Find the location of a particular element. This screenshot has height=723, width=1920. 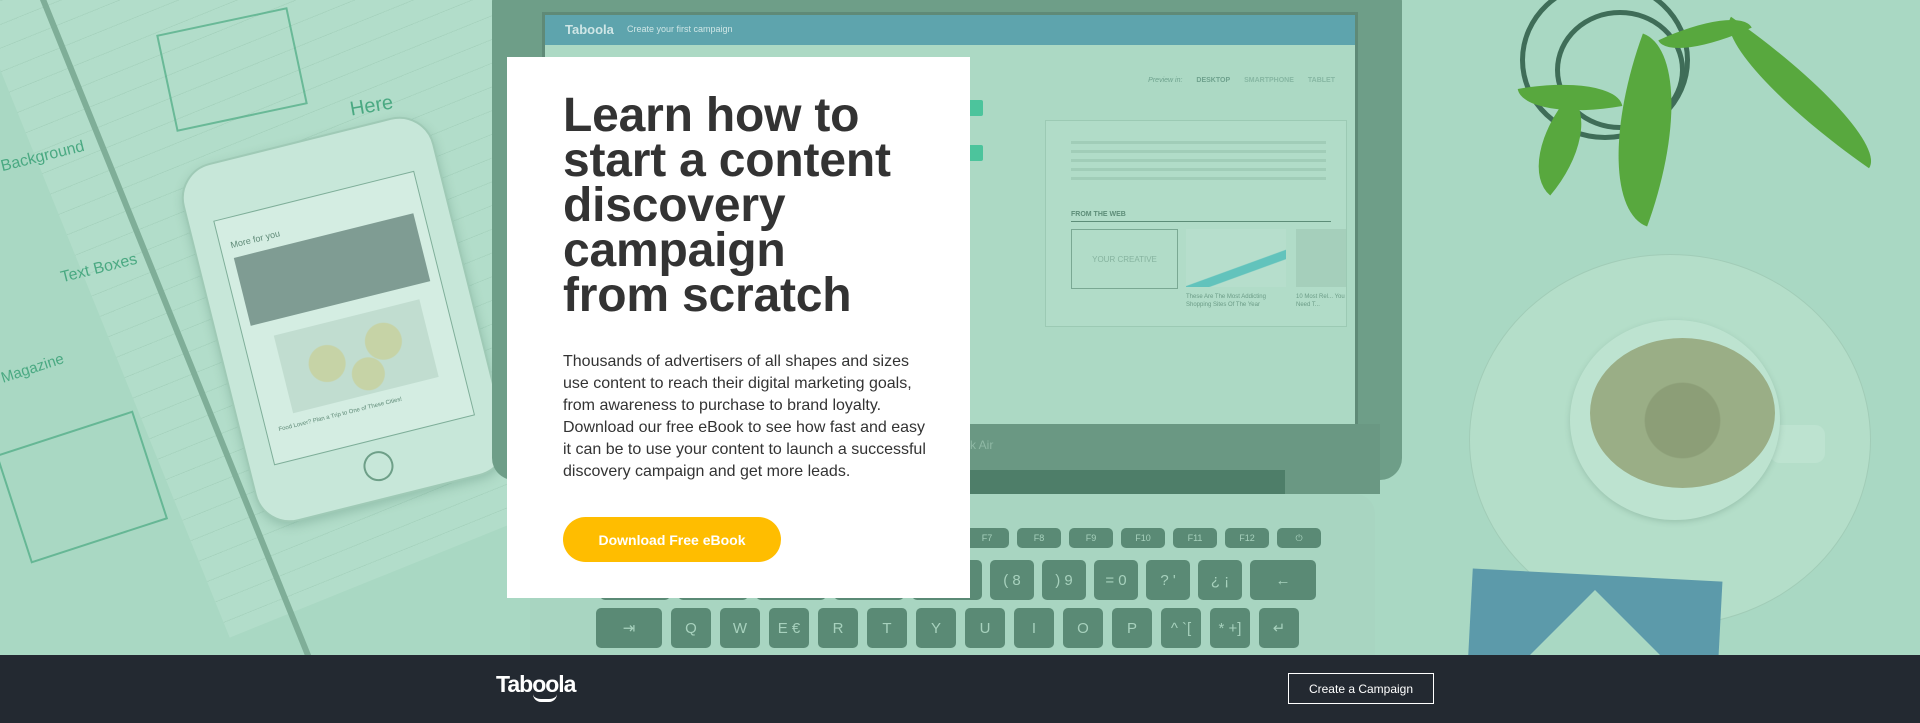

preview-tablet: TABLET is located at coordinates (1321, 80).